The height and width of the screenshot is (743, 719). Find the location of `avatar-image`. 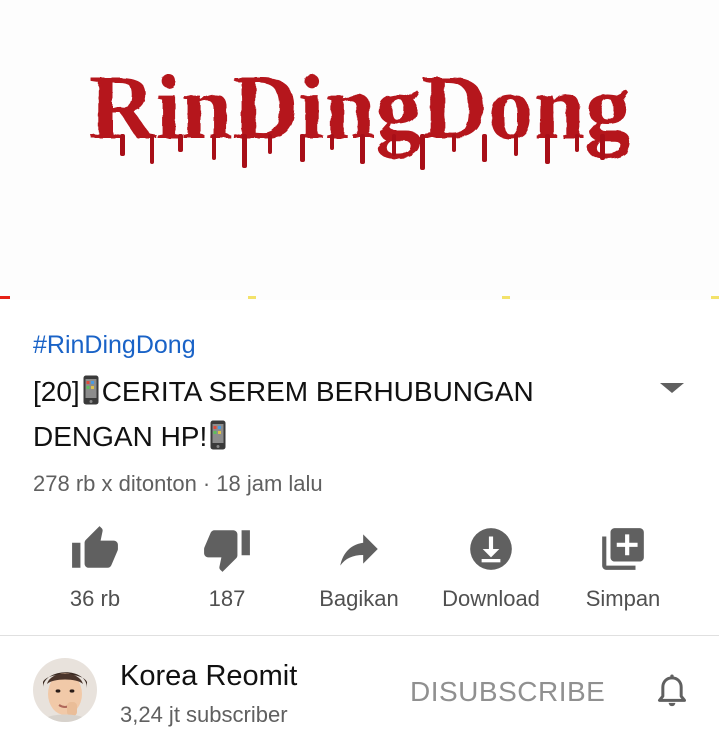

avatar-image is located at coordinates (65, 690).